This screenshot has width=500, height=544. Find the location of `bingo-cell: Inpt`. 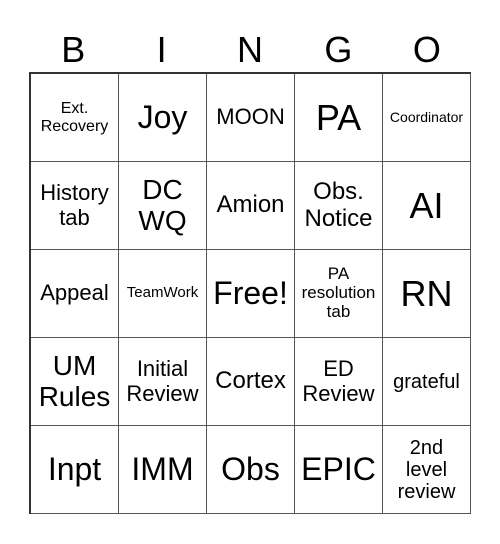

bingo-cell: Inpt is located at coordinates (75, 470).